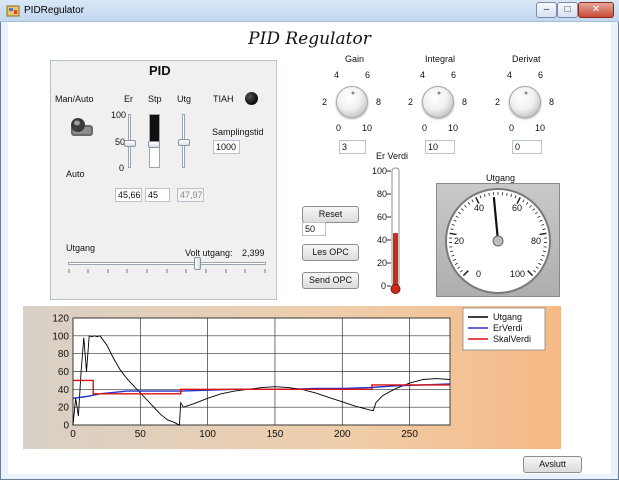  I want to click on samplingstid-label: Samplingstid, so click(238, 132).